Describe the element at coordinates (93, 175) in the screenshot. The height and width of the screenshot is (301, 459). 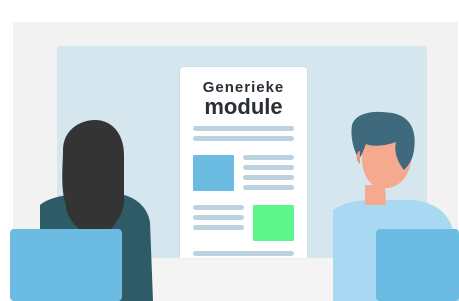
I see `woman-hair` at that location.